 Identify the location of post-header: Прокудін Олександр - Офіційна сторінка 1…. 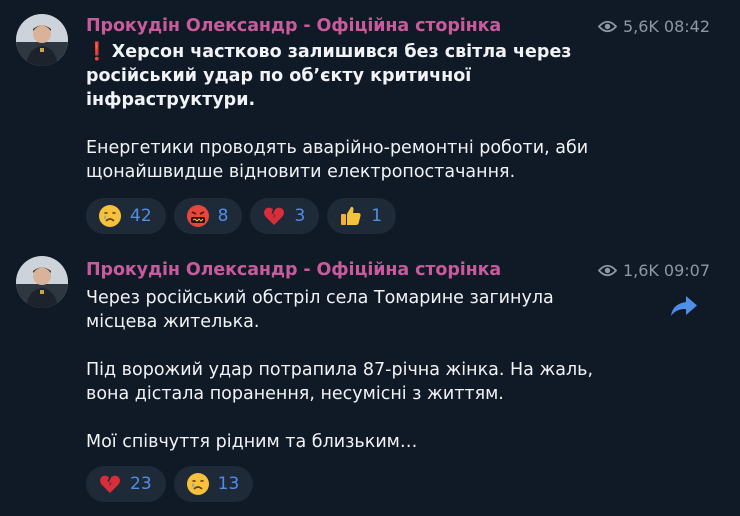
(398, 270).